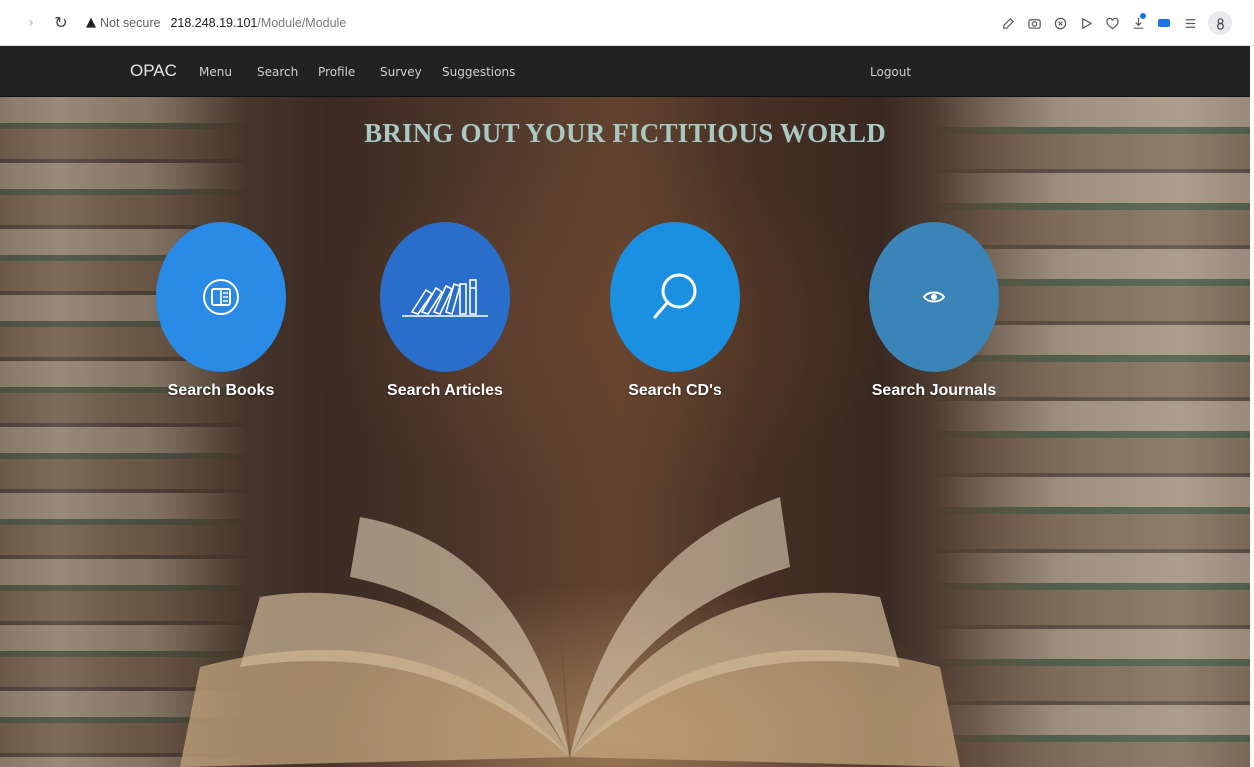 The height and width of the screenshot is (767, 1254). Describe the element at coordinates (1164, 23) in the screenshot. I see `extension-icon` at that location.